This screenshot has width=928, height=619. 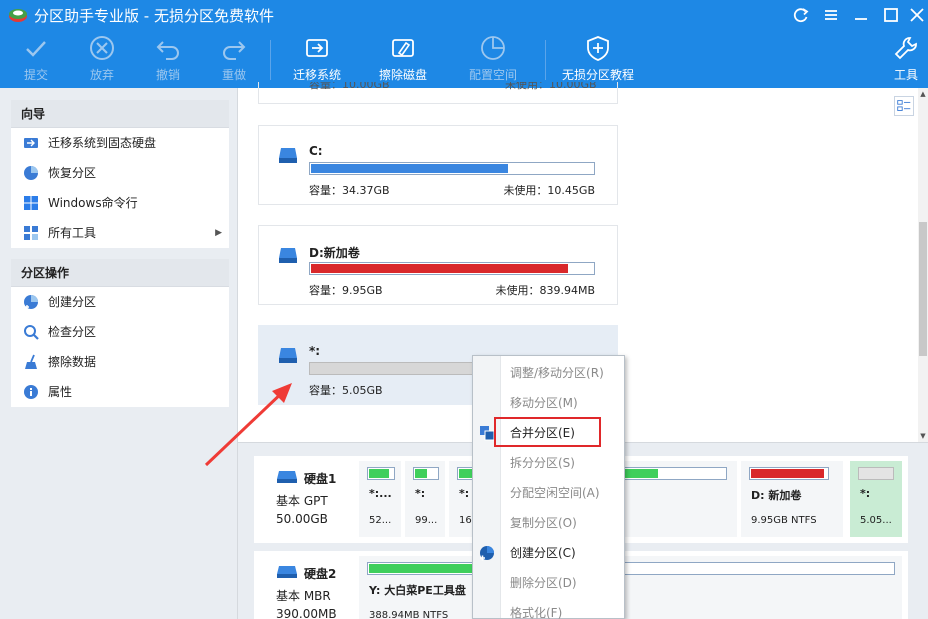 I want to click on tools-label: 工具, so click(x=905, y=75).